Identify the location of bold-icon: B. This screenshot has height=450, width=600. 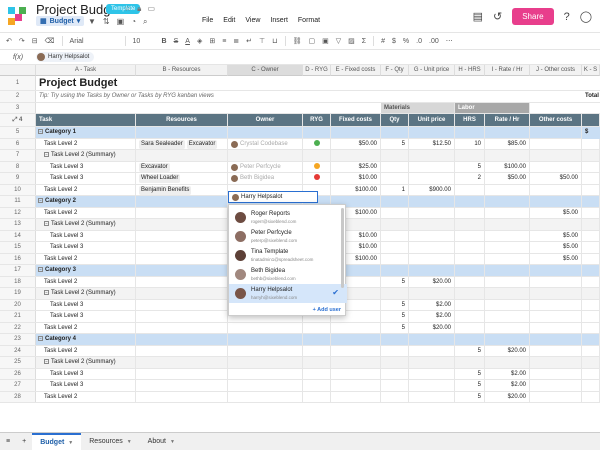
(164, 41).